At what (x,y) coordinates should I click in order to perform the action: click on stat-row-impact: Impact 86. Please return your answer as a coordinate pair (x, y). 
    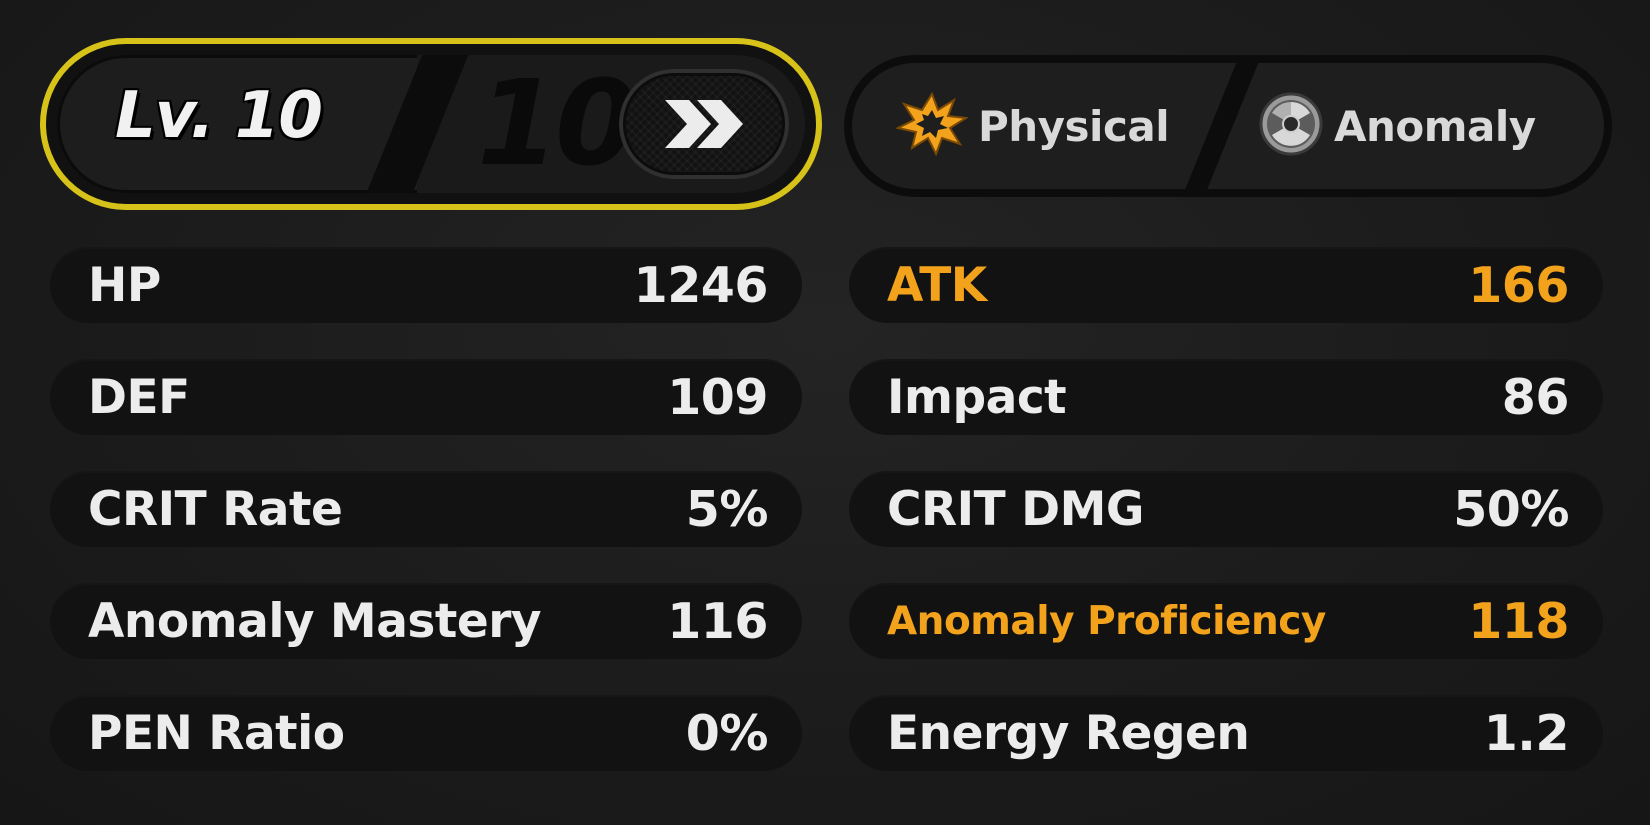
    Looking at the image, I should click on (1226, 397).